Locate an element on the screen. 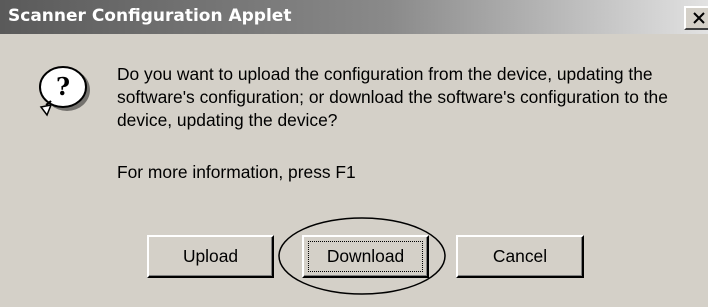 This screenshot has height=307, width=708. upload-button-label: Upload is located at coordinates (210, 256).